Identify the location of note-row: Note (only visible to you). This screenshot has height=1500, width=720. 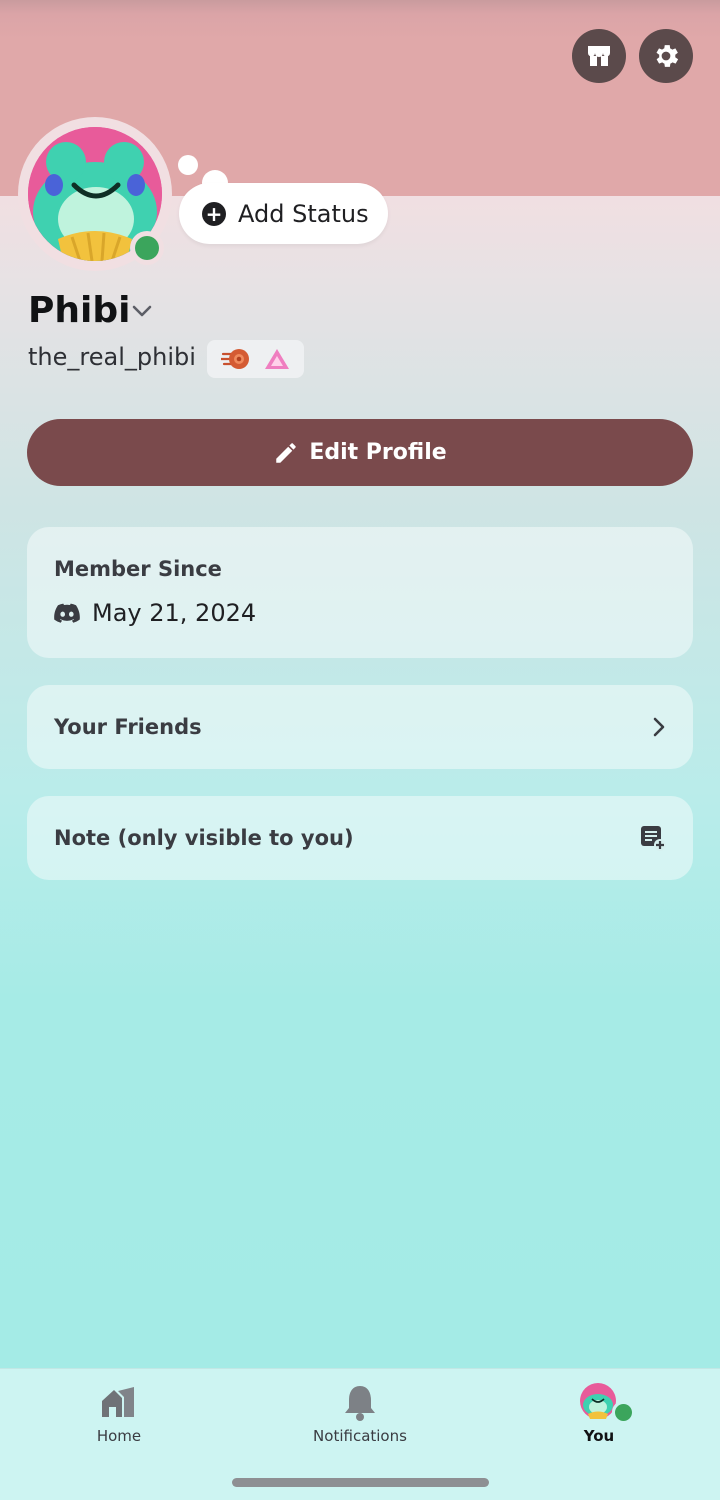
(360, 838).